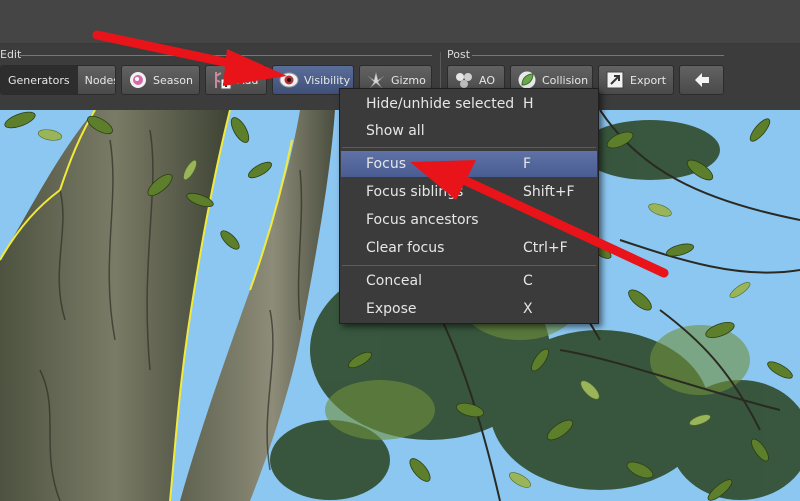 This screenshot has width=800, height=501. What do you see at coordinates (415, 192) in the screenshot?
I see `menu-item-label: Focus siblings` at bounding box center [415, 192].